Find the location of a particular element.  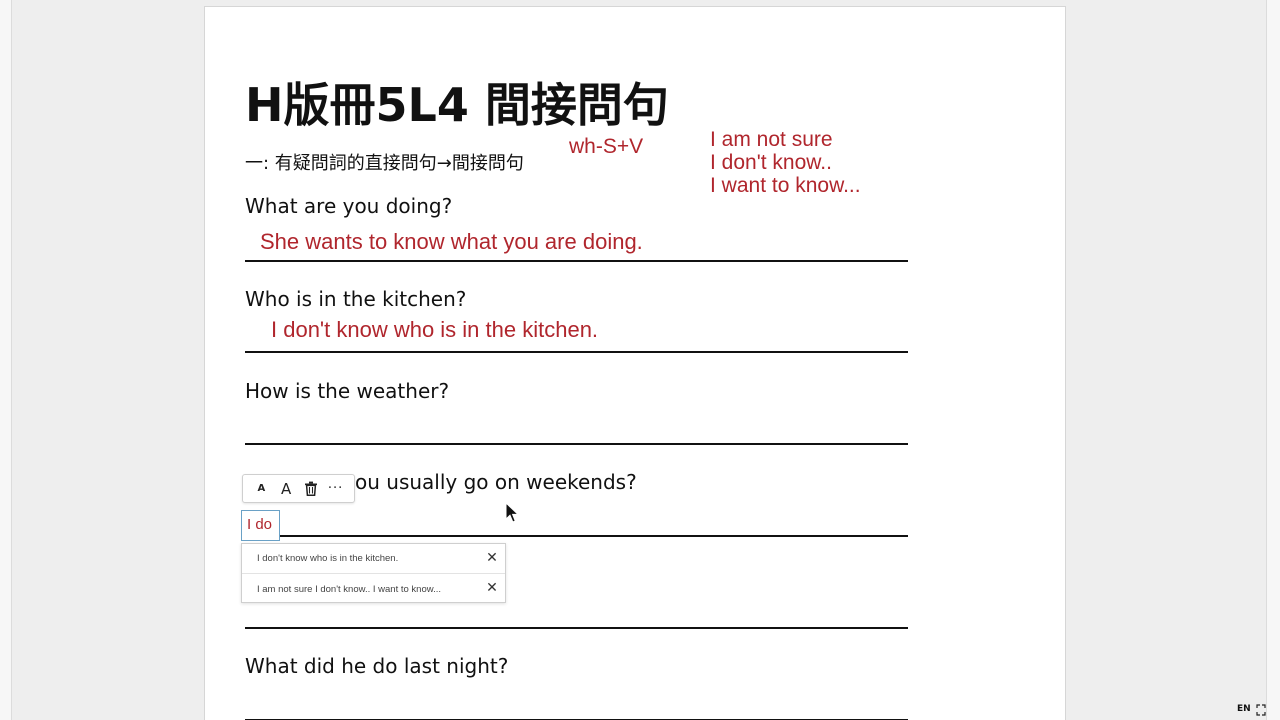

question-1: What are you doing? is located at coordinates (349, 206).